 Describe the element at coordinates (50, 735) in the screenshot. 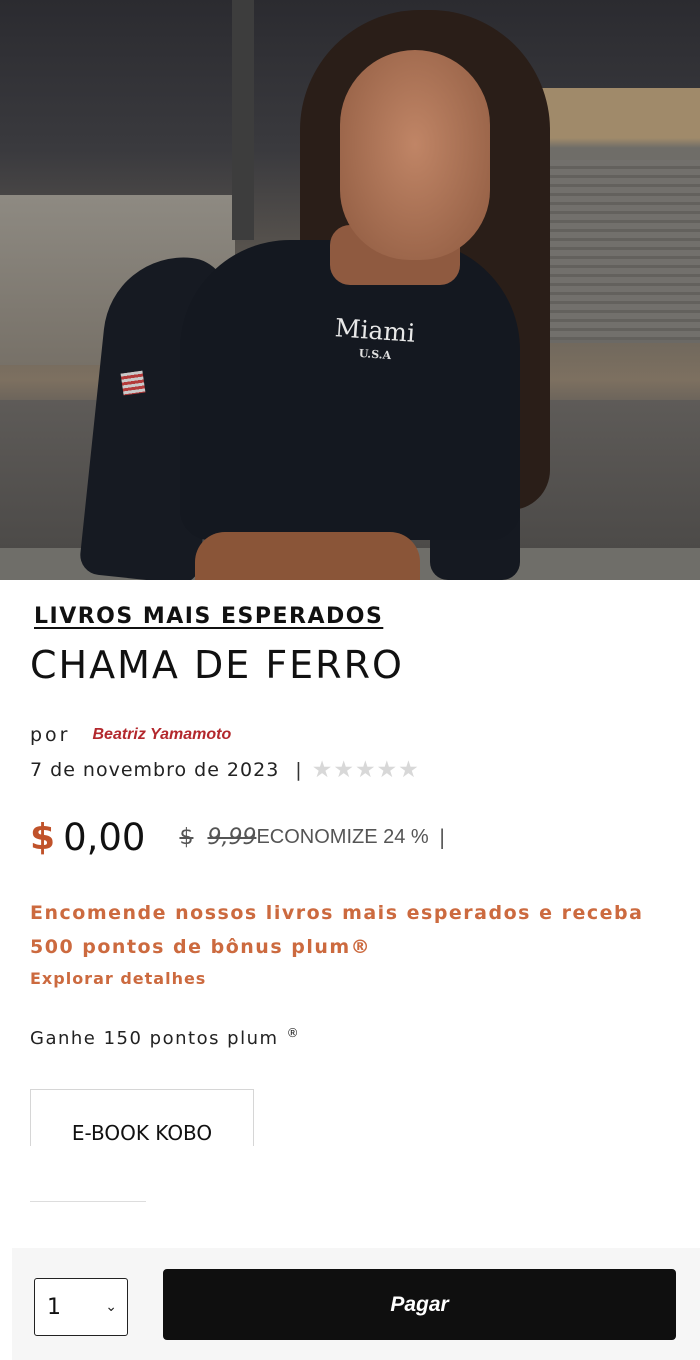

I see `by-label: por` at that location.